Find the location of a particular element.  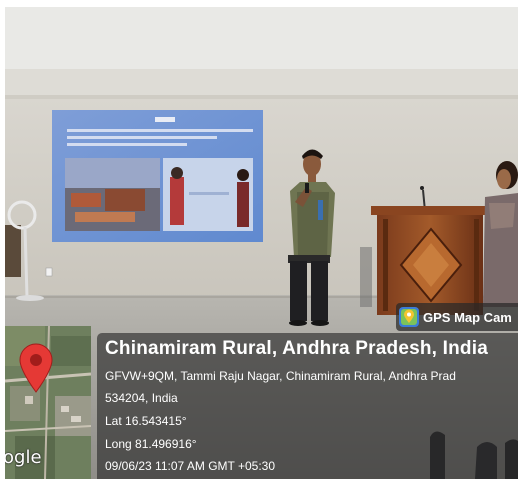

map-pin-icon is located at coordinates (36, 368).